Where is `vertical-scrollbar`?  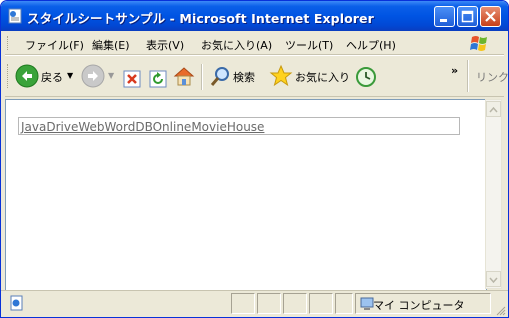 vertical-scrollbar is located at coordinates (493, 194).